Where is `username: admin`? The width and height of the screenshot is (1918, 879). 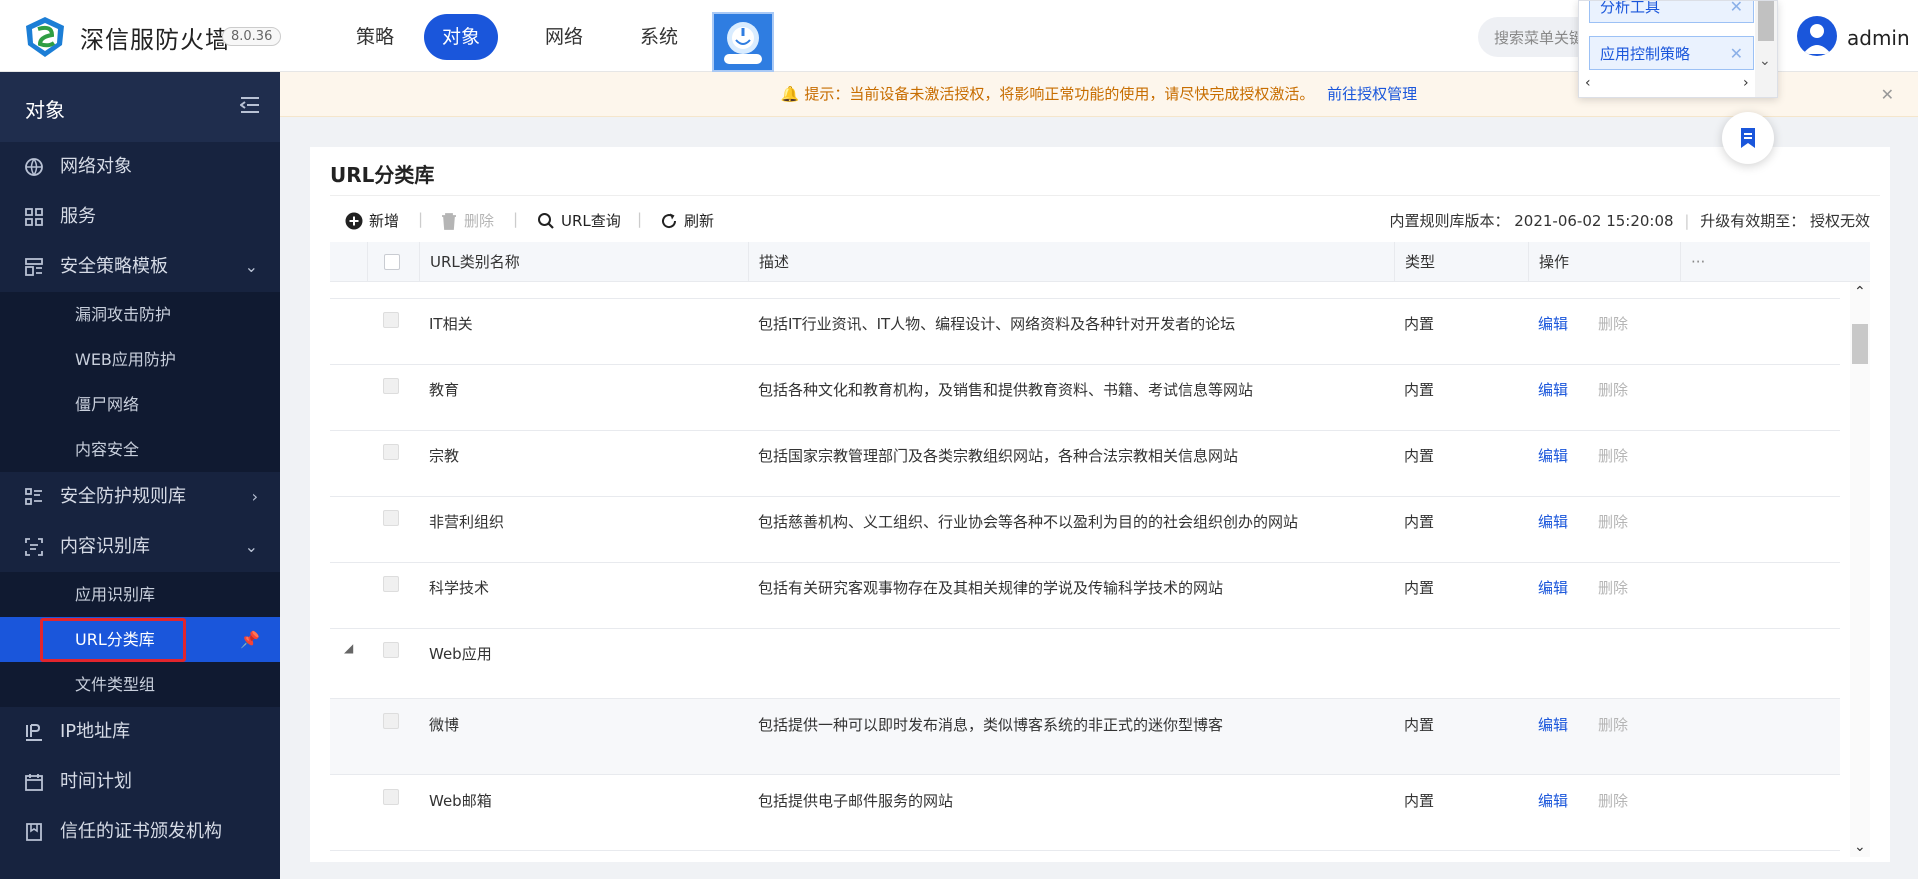
username: admin is located at coordinates (1878, 38).